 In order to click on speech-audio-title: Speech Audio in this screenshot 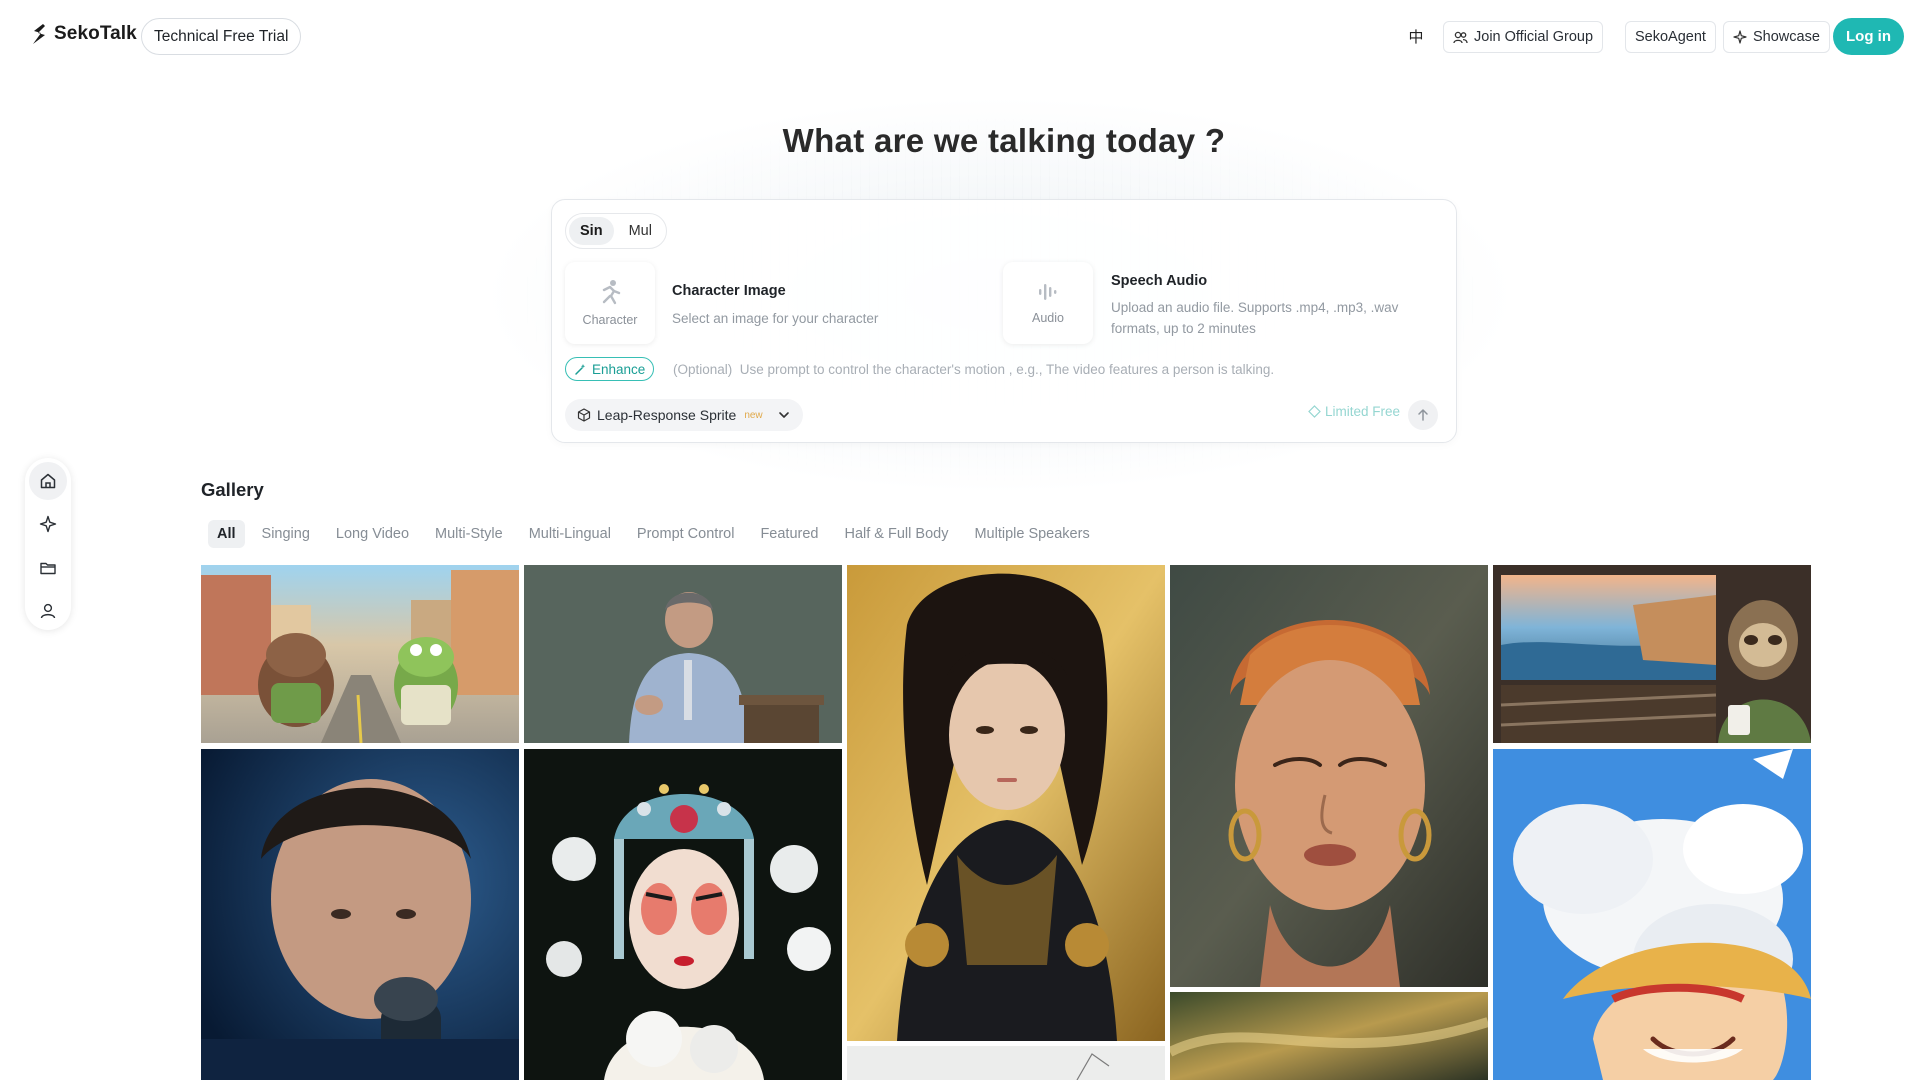, I will do `click(1159, 281)`.